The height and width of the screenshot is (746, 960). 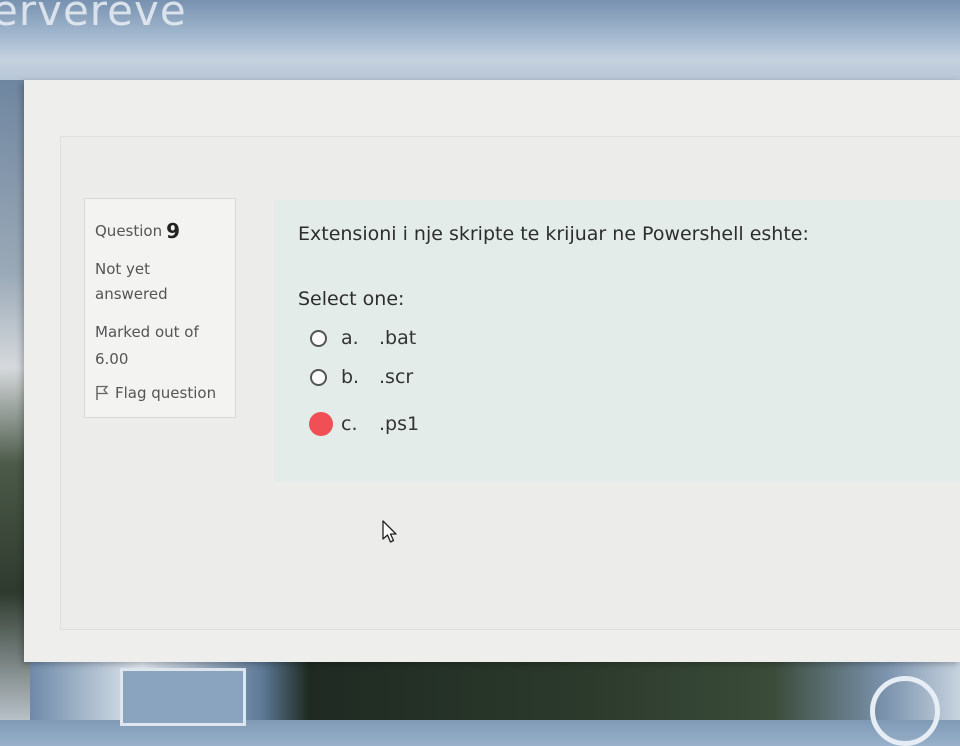 I want to click on option-letter: b., so click(x=350, y=377).